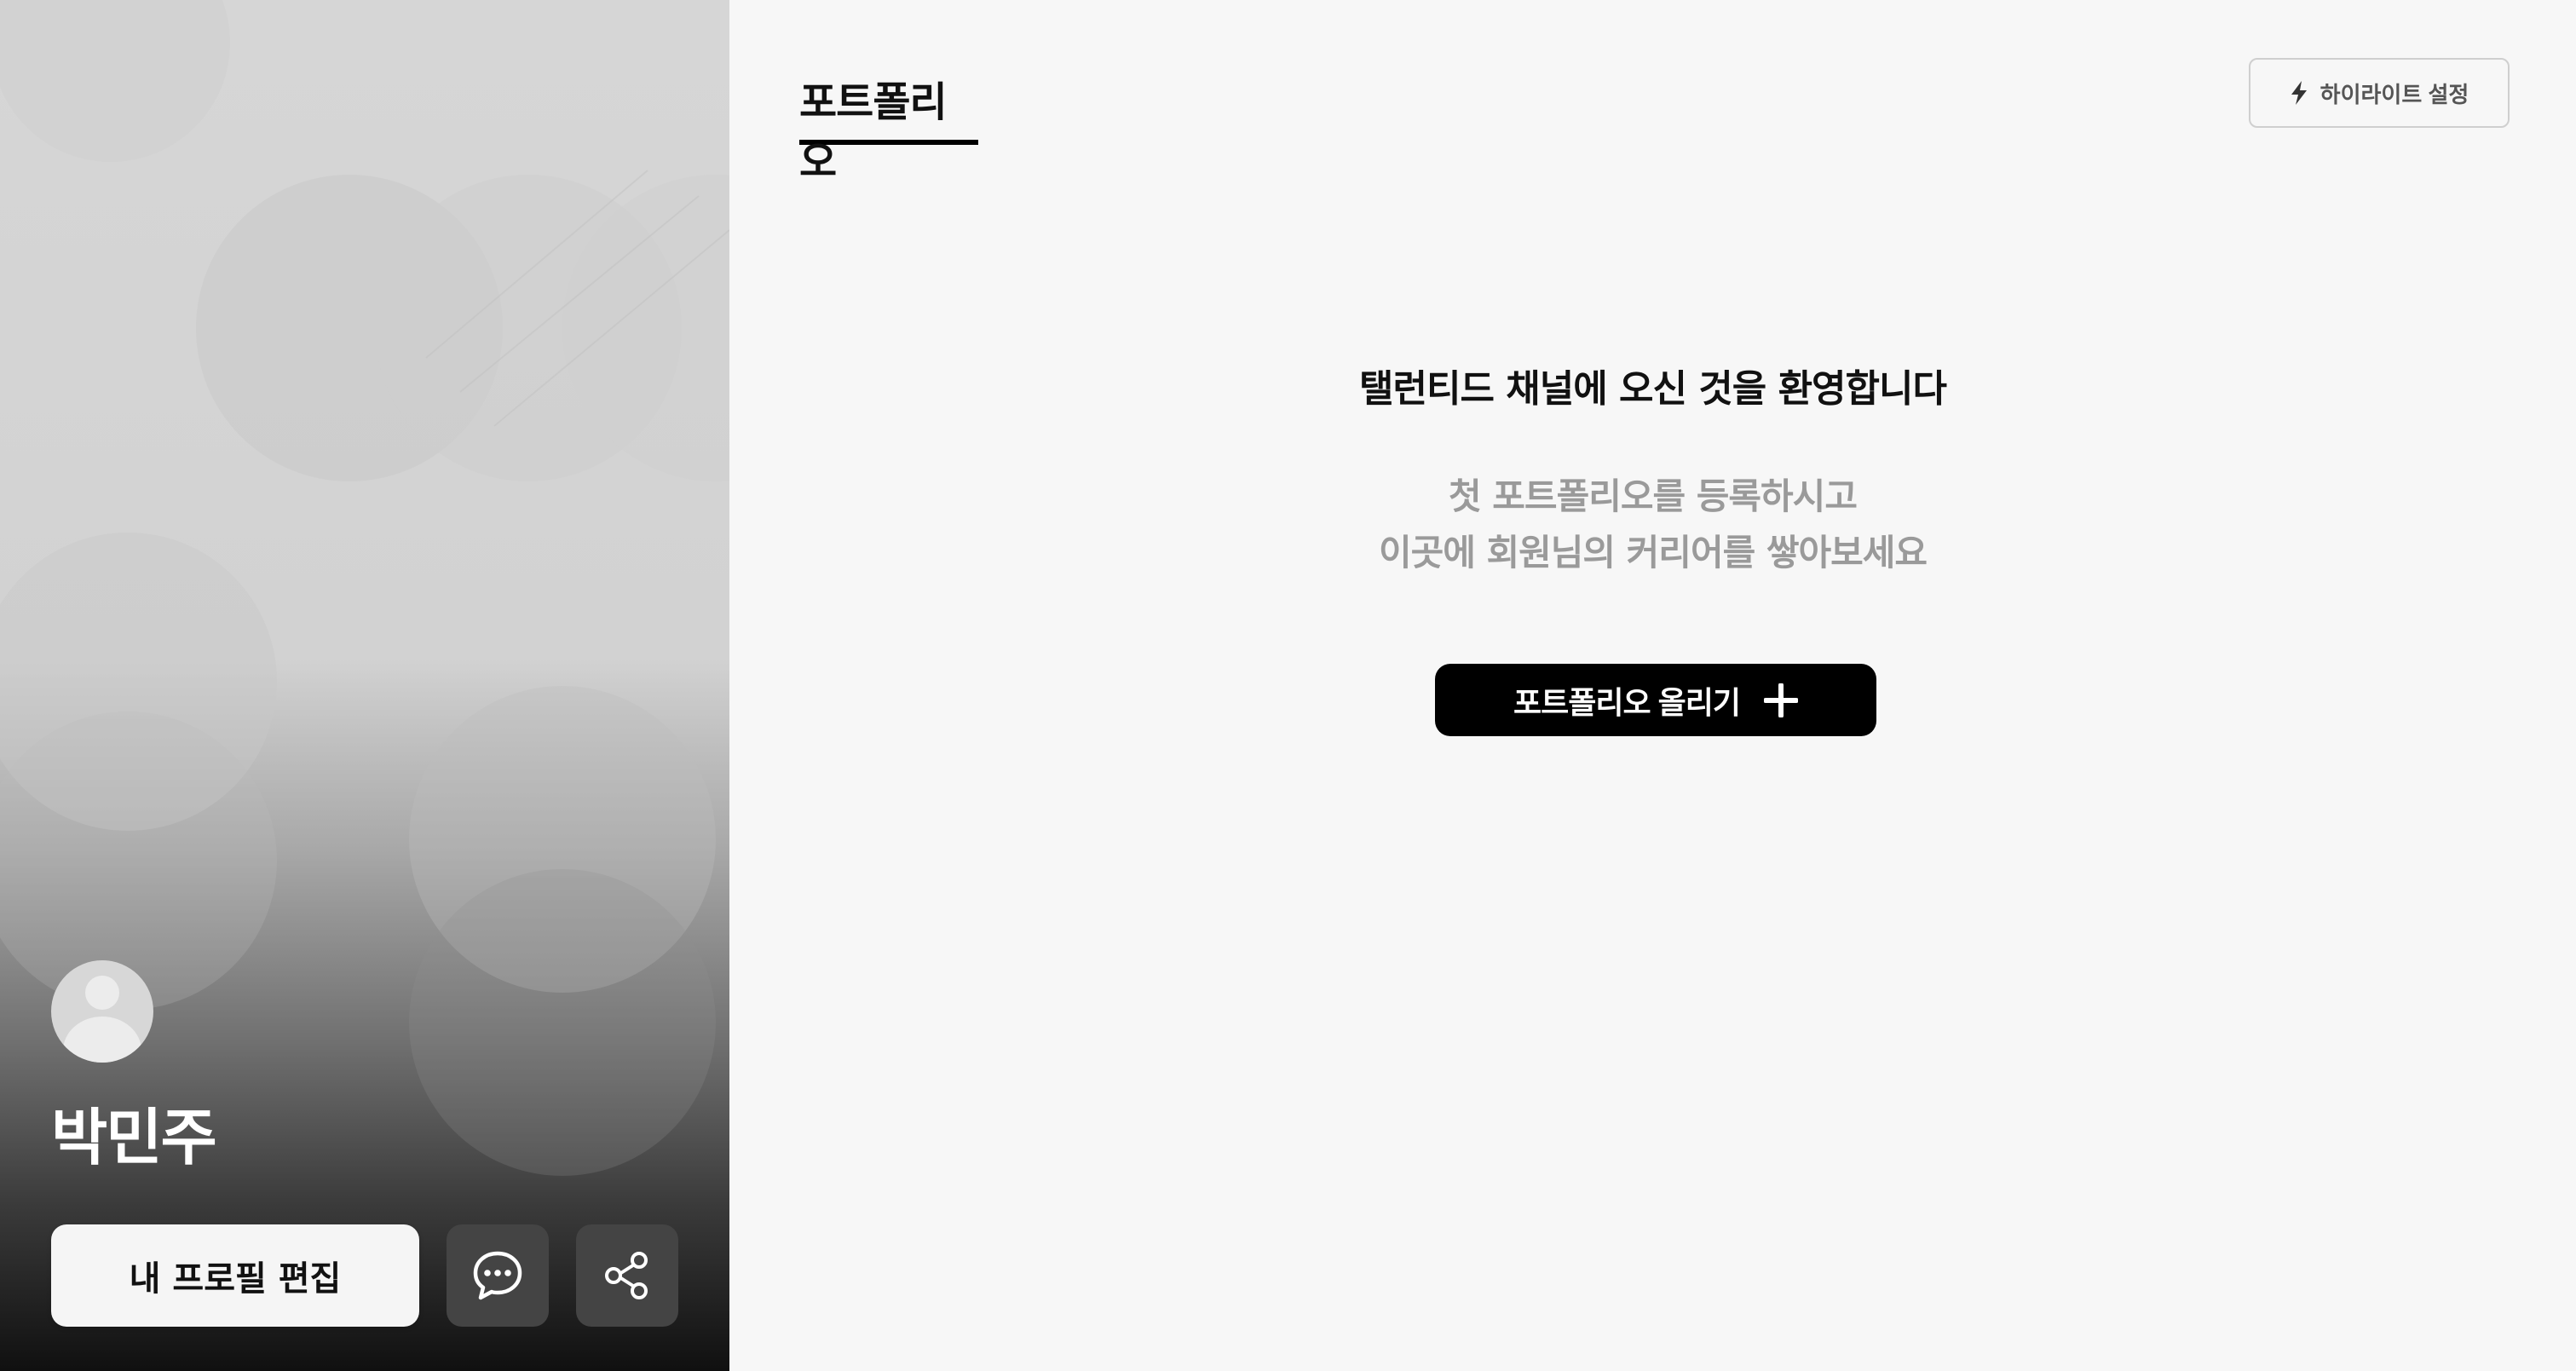  I want to click on plus-icon, so click(1780, 700).